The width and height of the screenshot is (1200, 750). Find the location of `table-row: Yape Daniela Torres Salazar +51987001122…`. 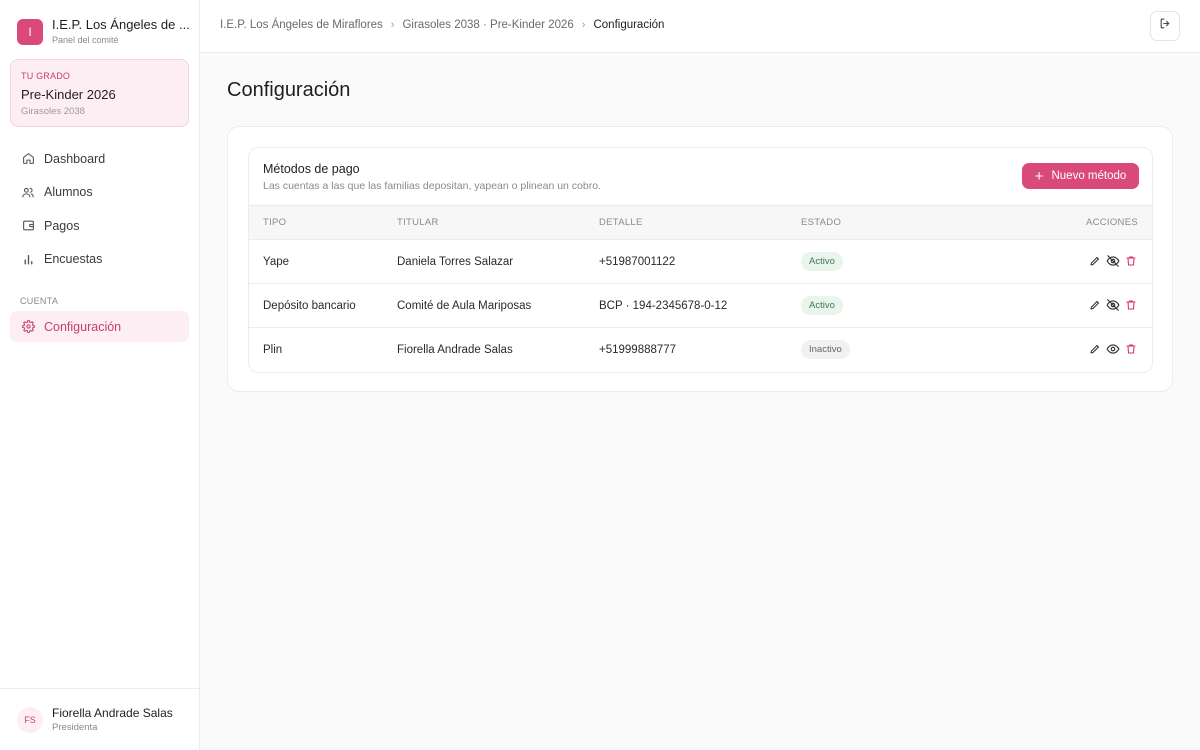

table-row: Yape Daniela Torres Salazar +51987001122… is located at coordinates (700, 261).